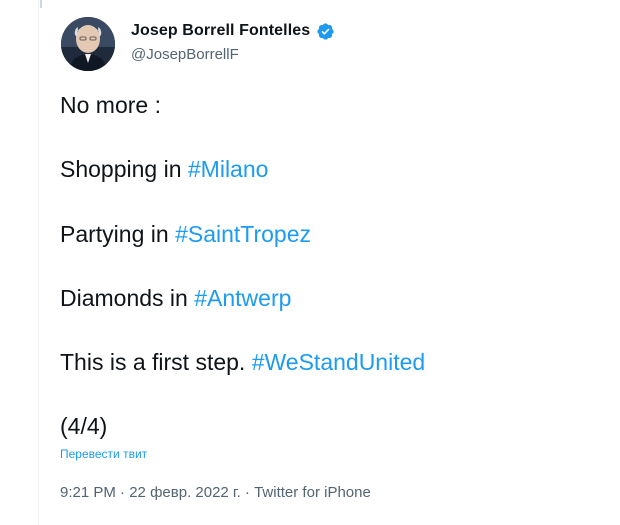 The height and width of the screenshot is (525, 620). I want to click on tweet-line: Diamonds in #Antwerp, so click(175, 298).